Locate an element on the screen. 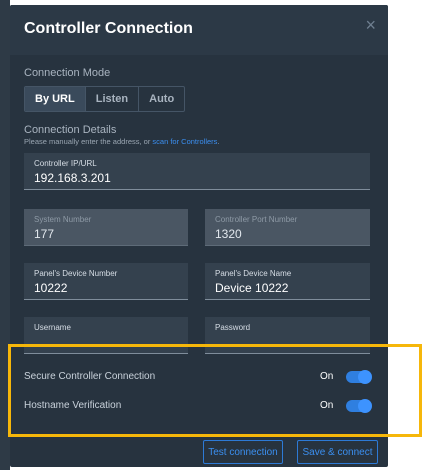  panel-device-number-label: Panel's Device Number is located at coordinates (76, 273).